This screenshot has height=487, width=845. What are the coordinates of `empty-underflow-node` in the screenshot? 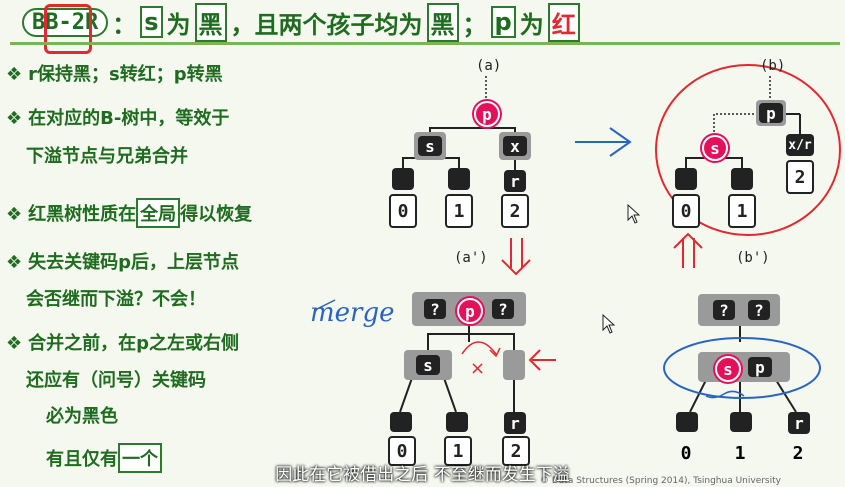 It's located at (514, 365).